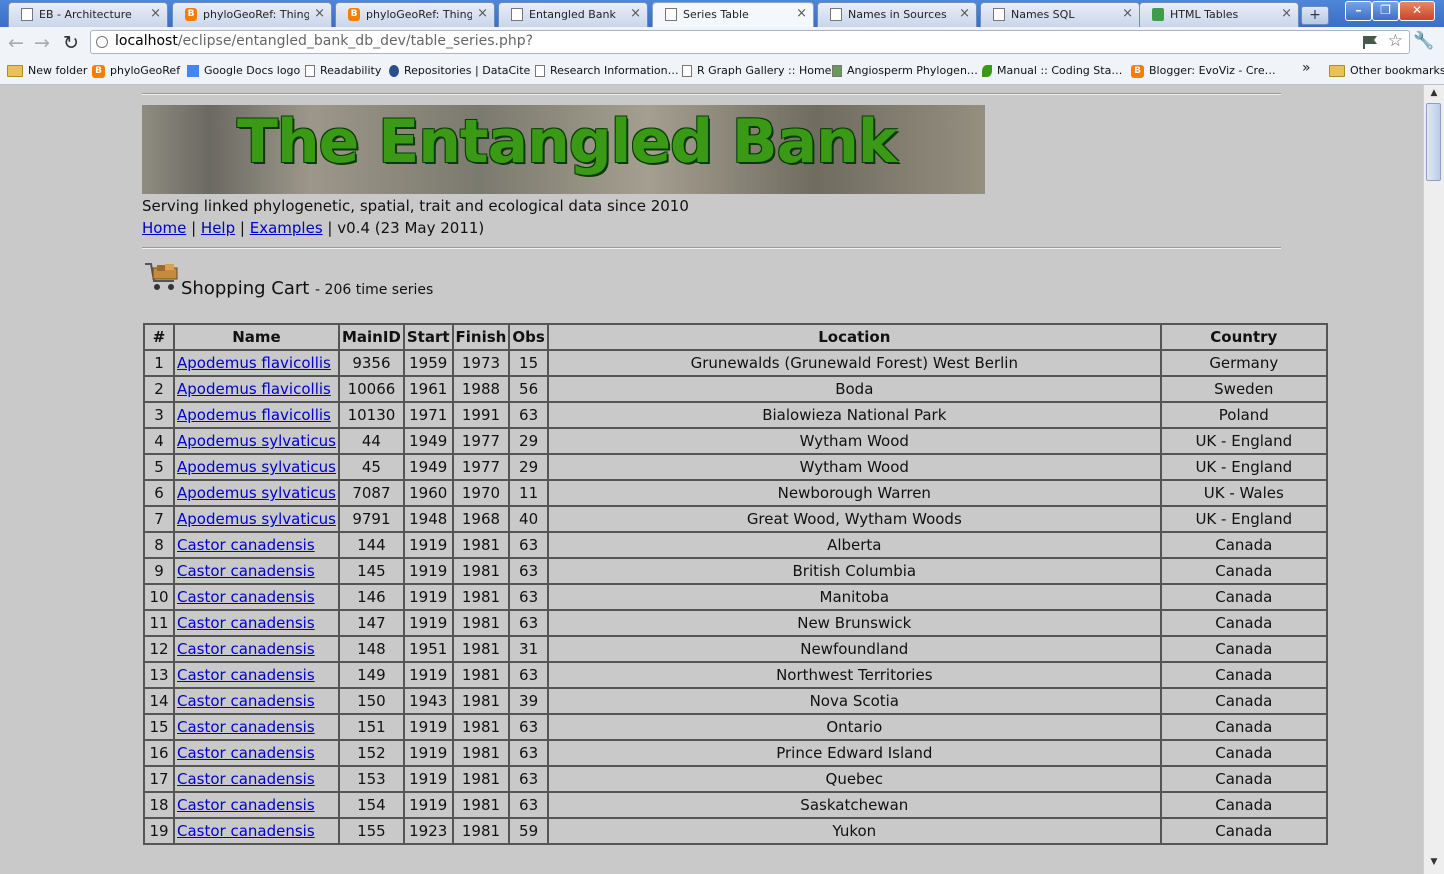 The width and height of the screenshot is (1444, 874). I want to click on table-cell: Canada, so click(1243, 753).